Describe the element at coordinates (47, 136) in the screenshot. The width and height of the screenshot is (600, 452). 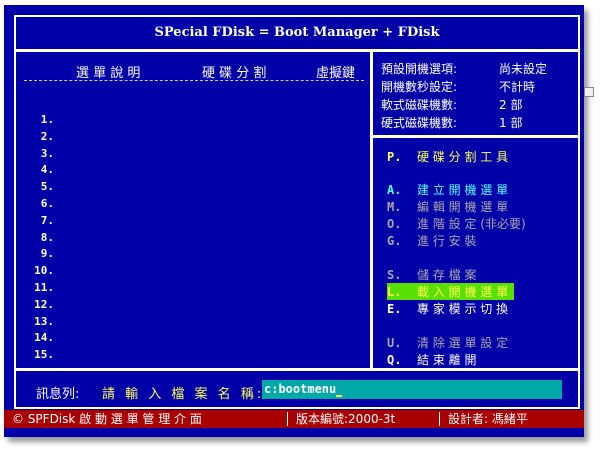
I see `boot-entry-row: 2.` at that location.